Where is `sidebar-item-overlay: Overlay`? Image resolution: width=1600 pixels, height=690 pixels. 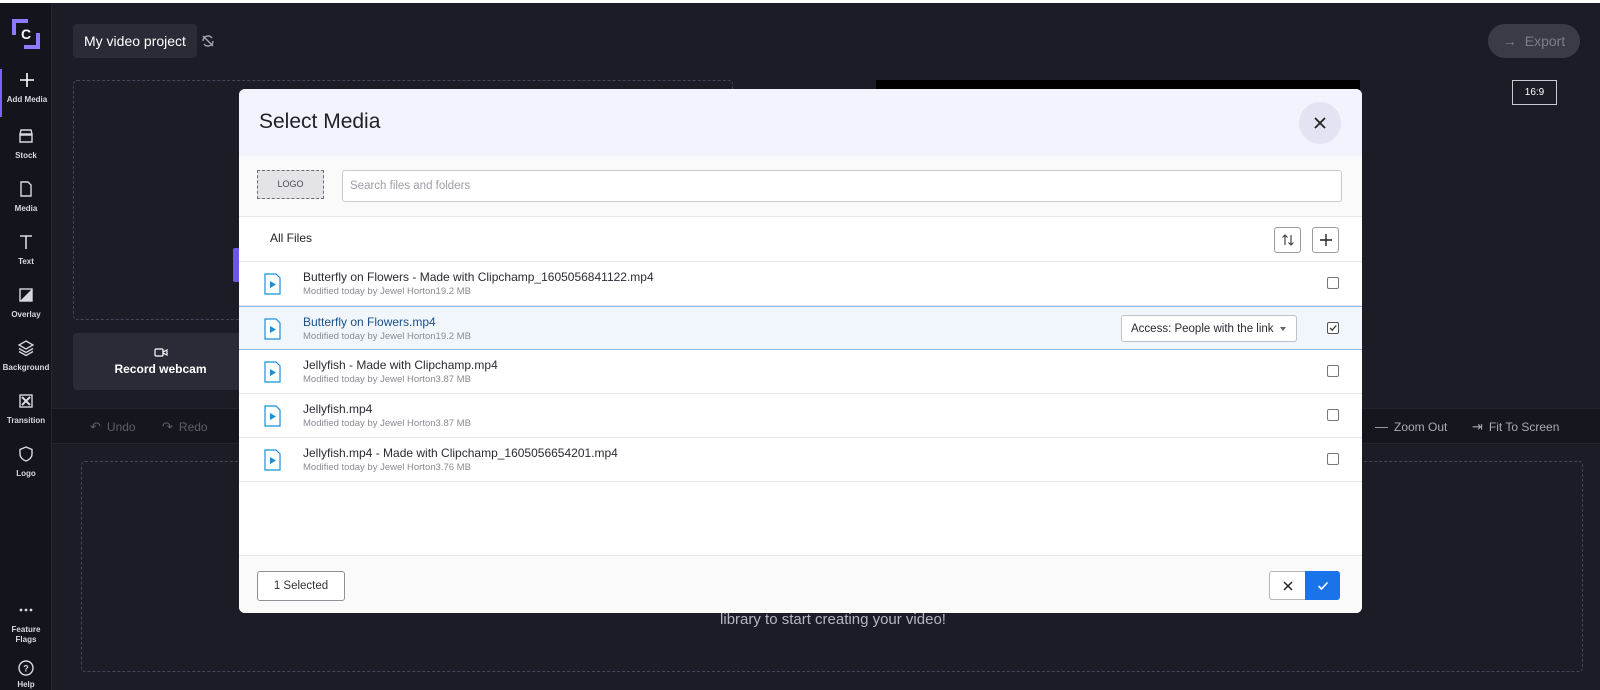
sidebar-item-overlay: Overlay is located at coordinates (26, 308).